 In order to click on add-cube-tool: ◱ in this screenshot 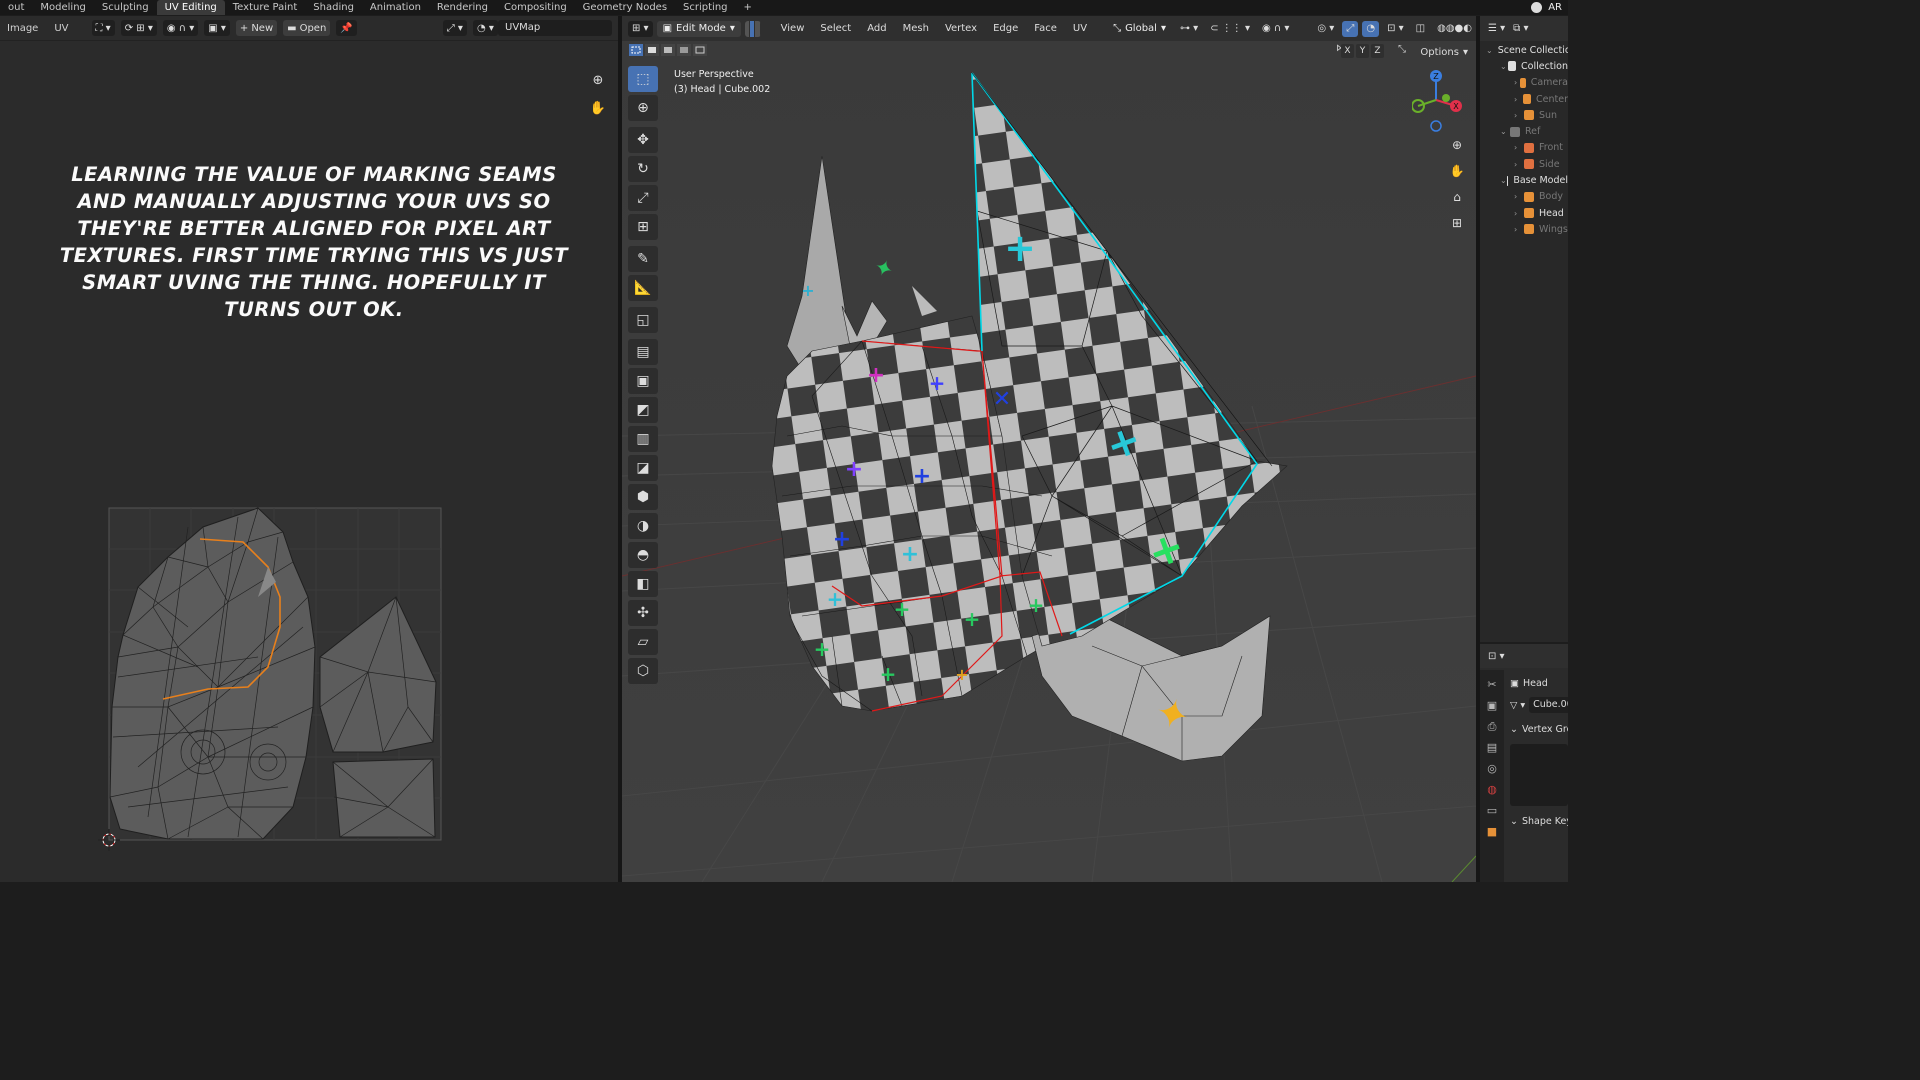, I will do `click(643, 320)`.